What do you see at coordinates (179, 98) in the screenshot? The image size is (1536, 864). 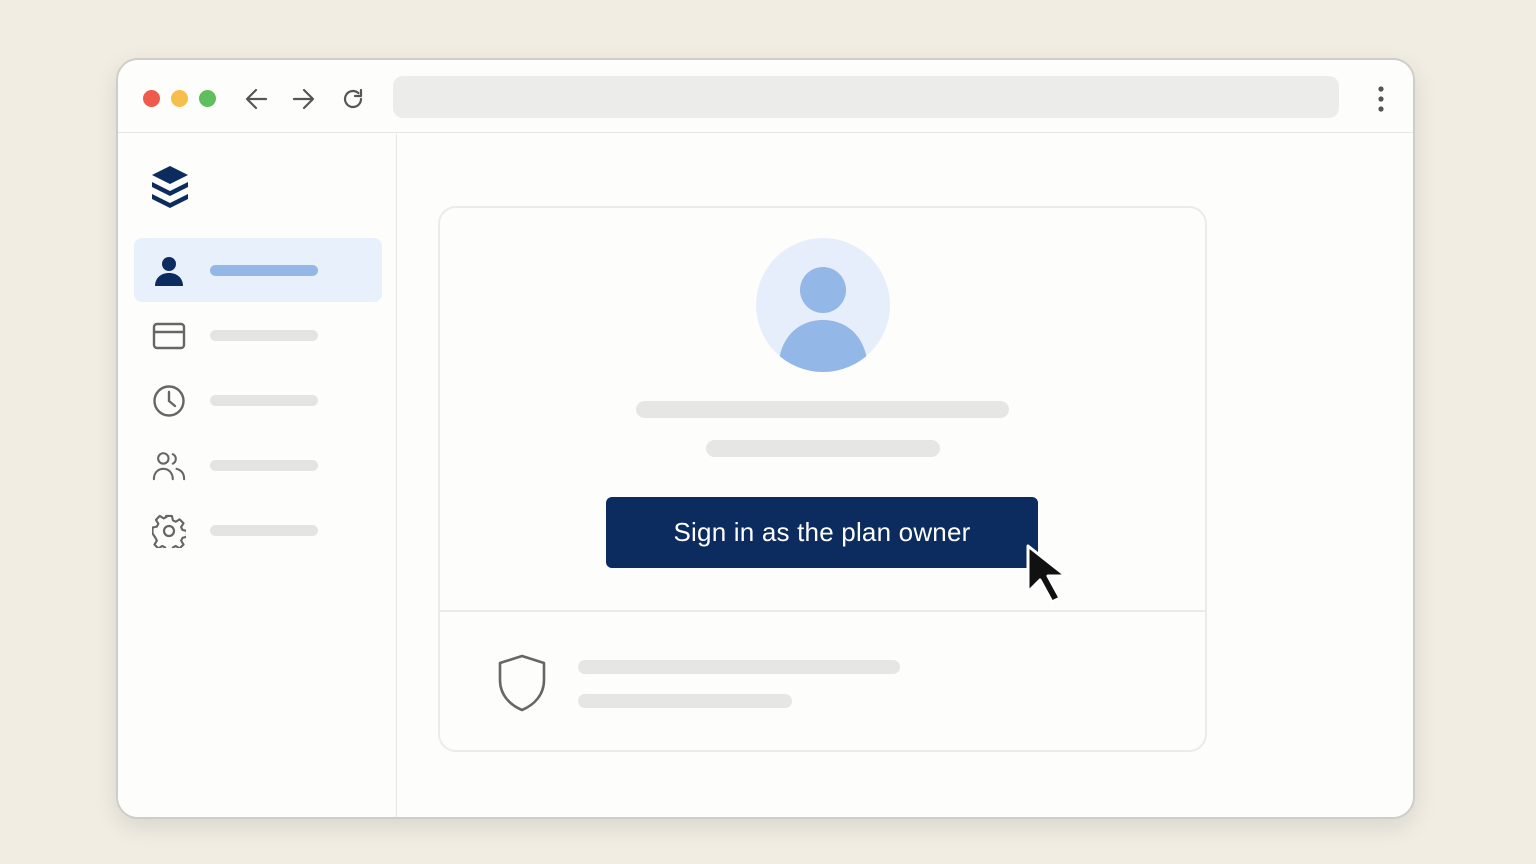 I see `minimize-window-button` at bounding box center [179, 98].